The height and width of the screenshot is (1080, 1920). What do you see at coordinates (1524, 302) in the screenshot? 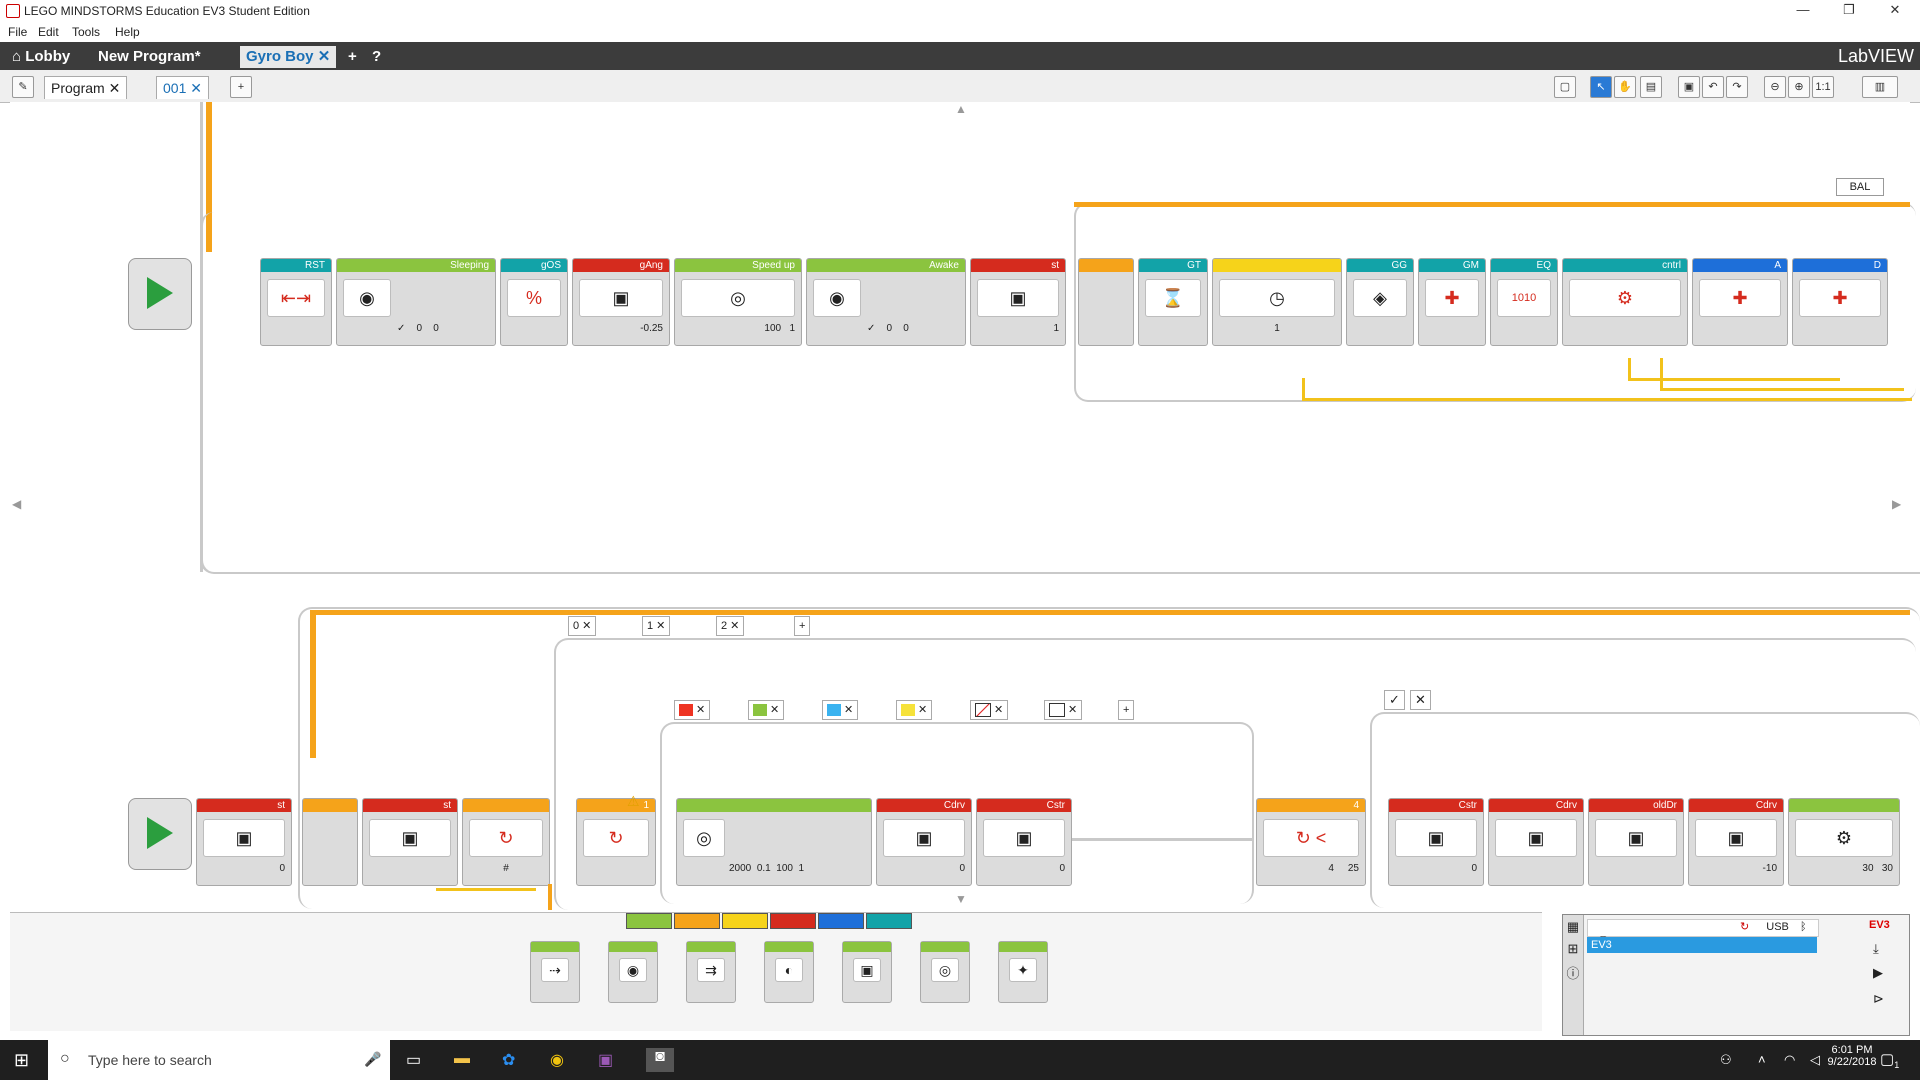
I see `block-eq: EQ 1010` at bounding box center [1524, 302].